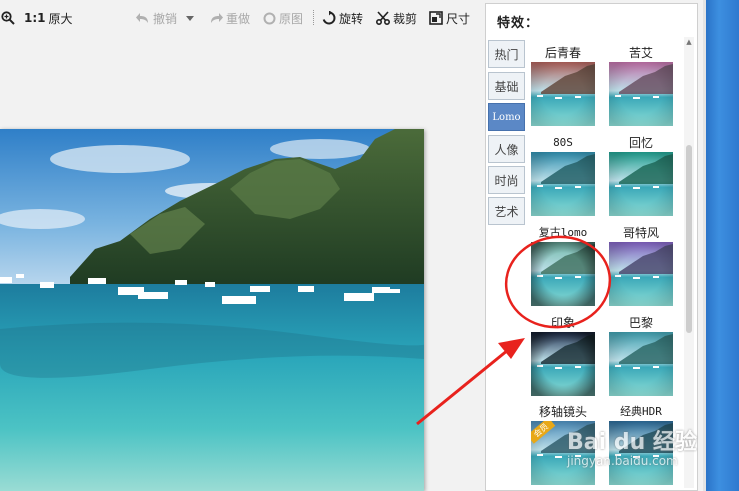  What do you see at coordinates (165, 18) in the screenshot?
I see `undo-label: 撤销` at bounding box center [165, 18].